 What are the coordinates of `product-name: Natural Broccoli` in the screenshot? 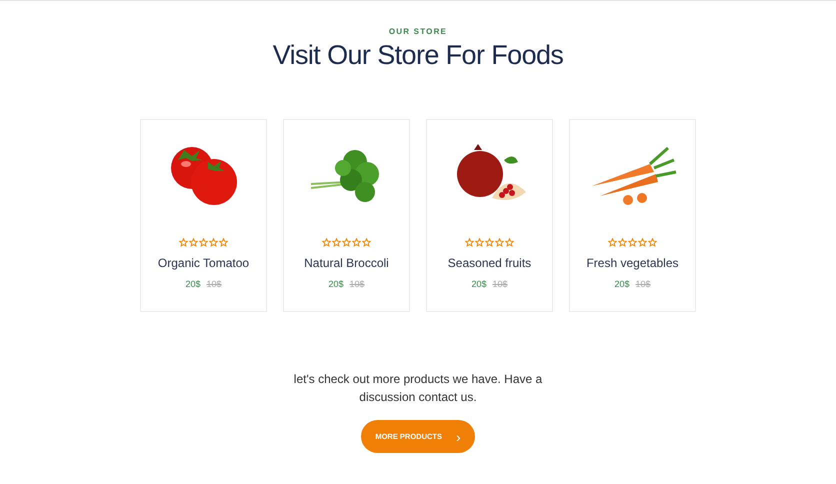 It's located at (346, 263).